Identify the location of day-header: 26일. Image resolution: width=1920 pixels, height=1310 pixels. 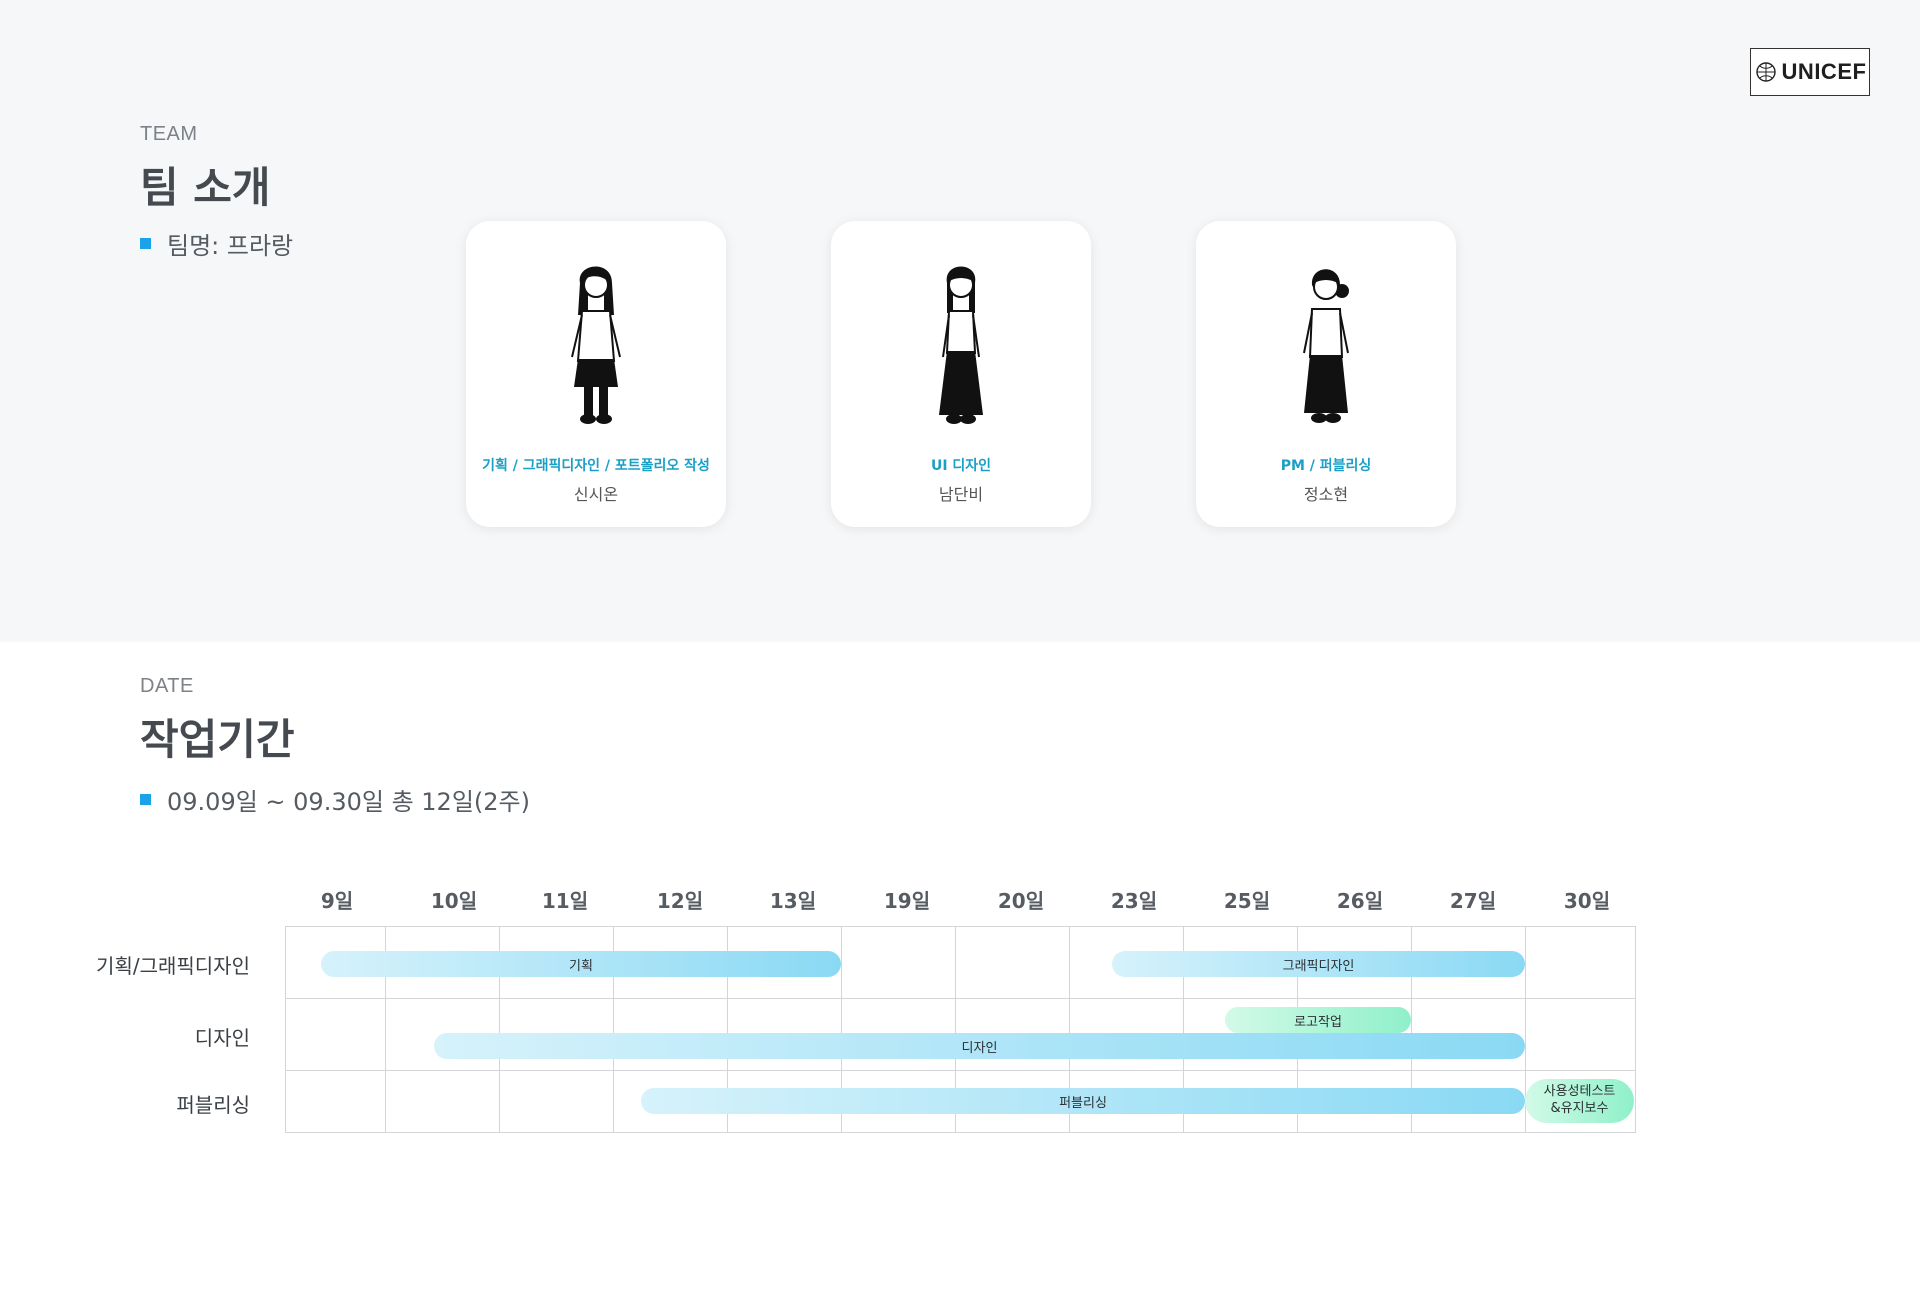
(1360, 901).